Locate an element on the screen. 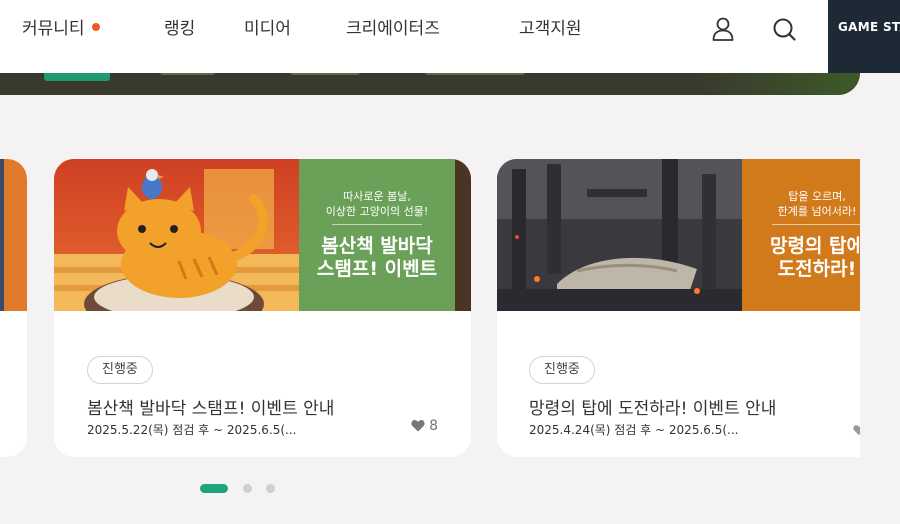  event-thumbnail: 탑을 오르며, 한계를 넘어서라! 망령의 탑에 도전하라! is located at coordinates (678, 235).